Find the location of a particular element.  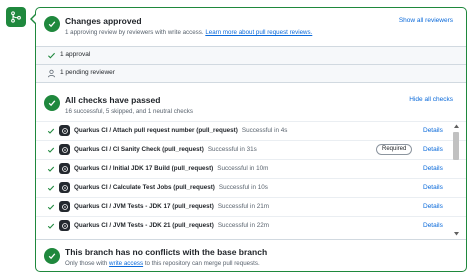

conflicts-subtitle-pre: Only those with is located at coordinates (86, 263).